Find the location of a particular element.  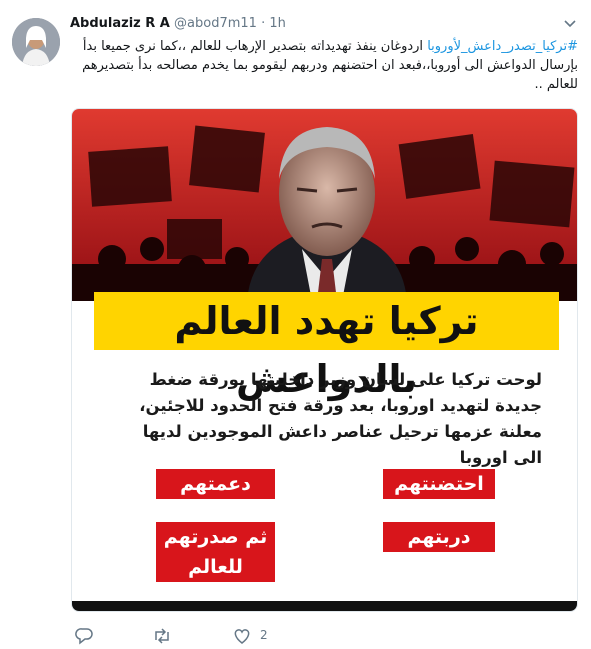

card-bottom-strip is located at coordinates (324, 606).